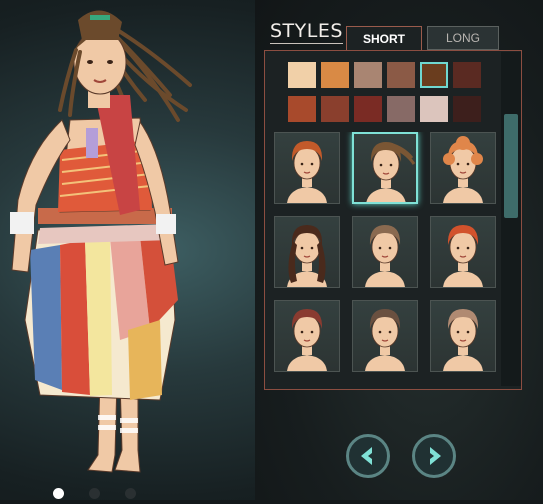 This screenshot has height=504, width=543. I want to click on hair-style-option-curly-bob, so click(463, 168).